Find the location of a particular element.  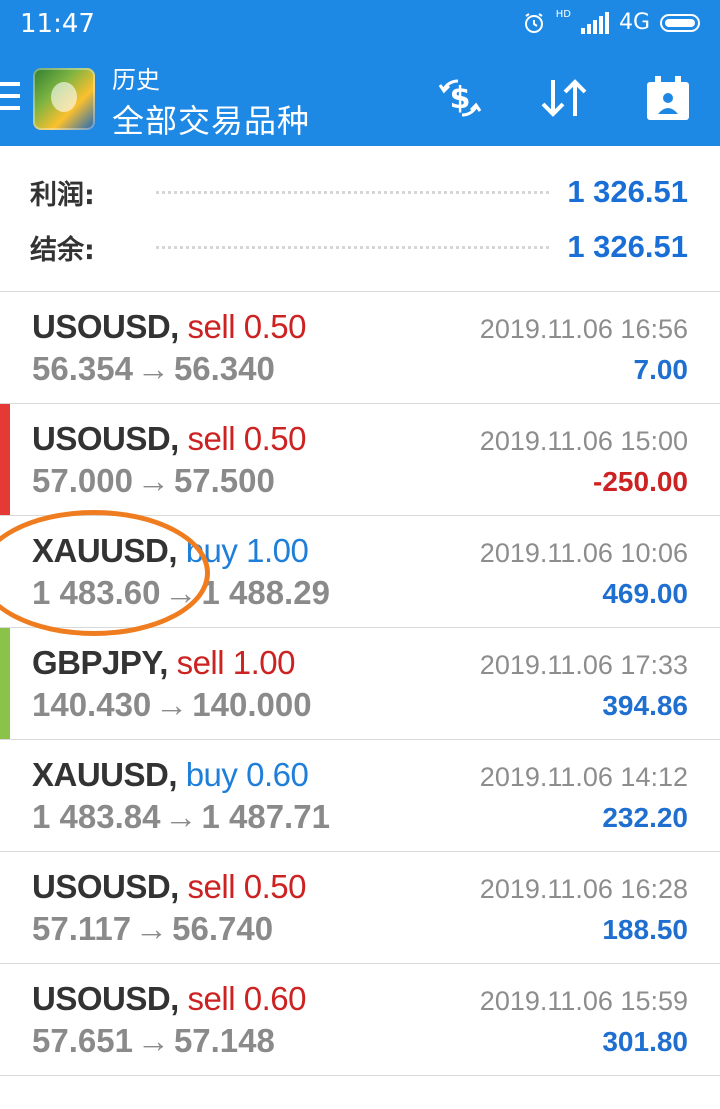

trade-title: GBPJPY, sell 1.00 is located at coordinates (164, 663).